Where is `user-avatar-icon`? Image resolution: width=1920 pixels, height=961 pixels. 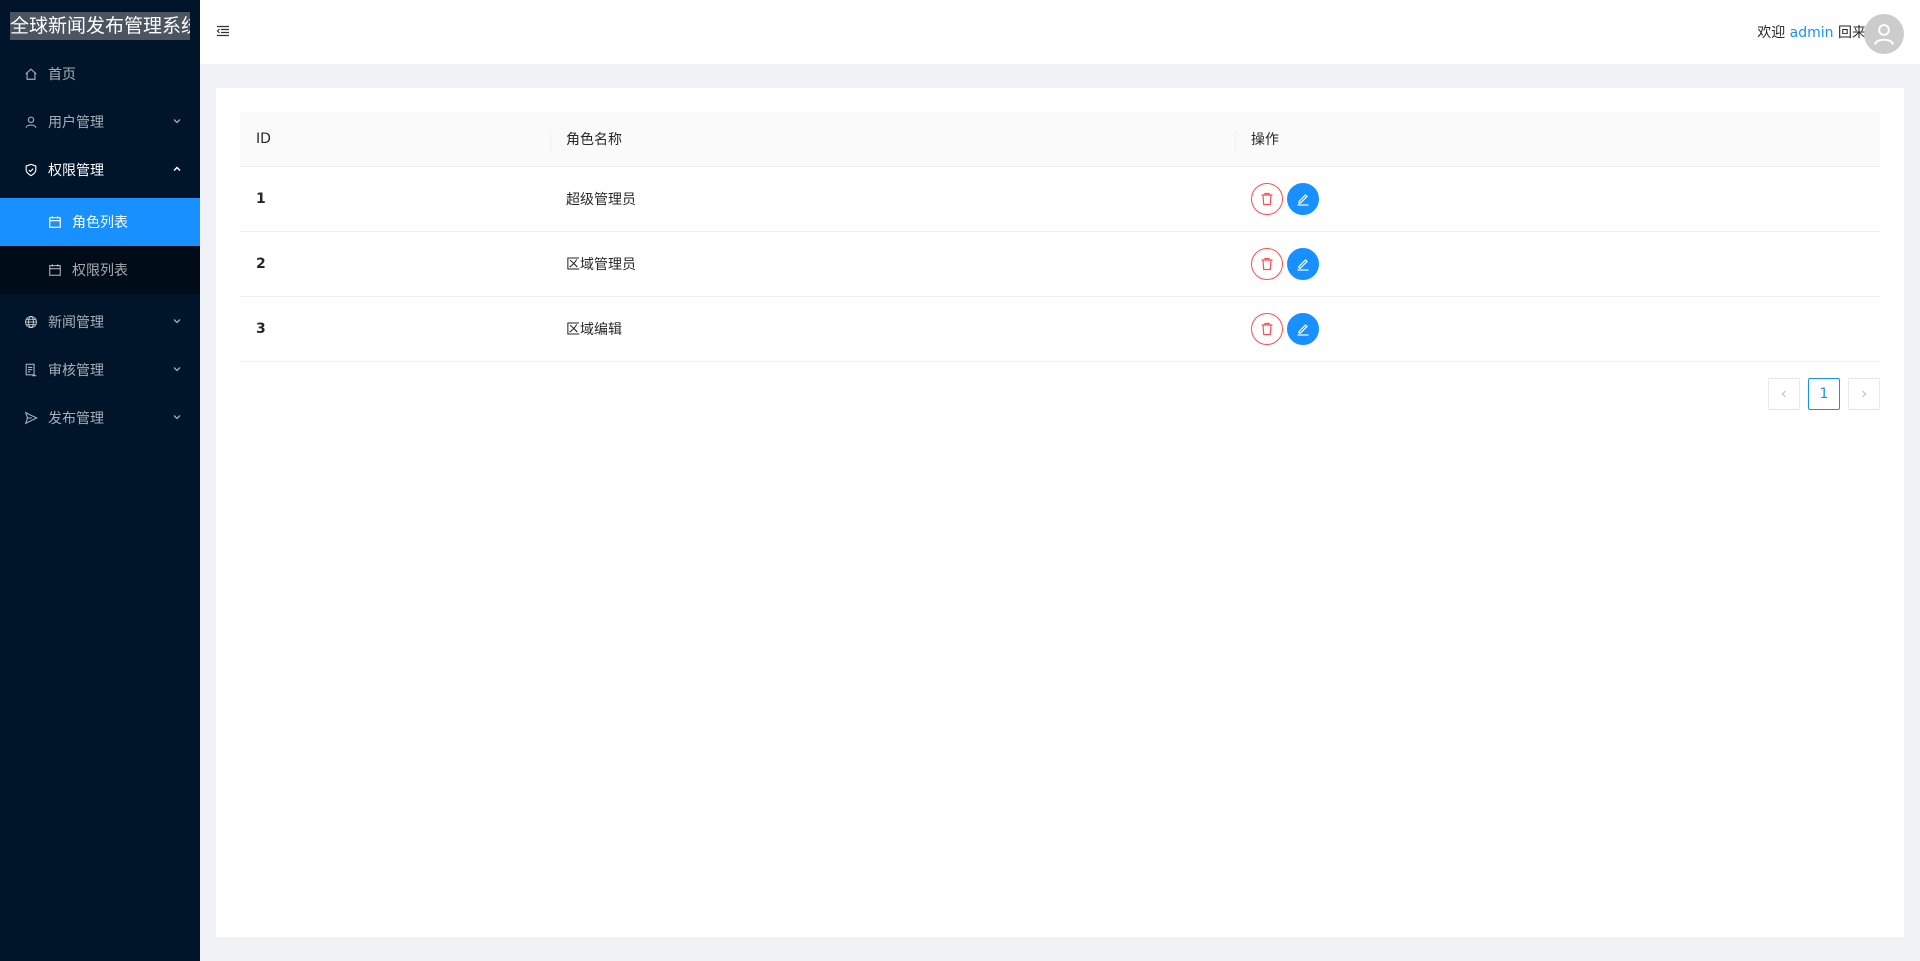 user-avatar-icon is located at coordinates (1884, 34).